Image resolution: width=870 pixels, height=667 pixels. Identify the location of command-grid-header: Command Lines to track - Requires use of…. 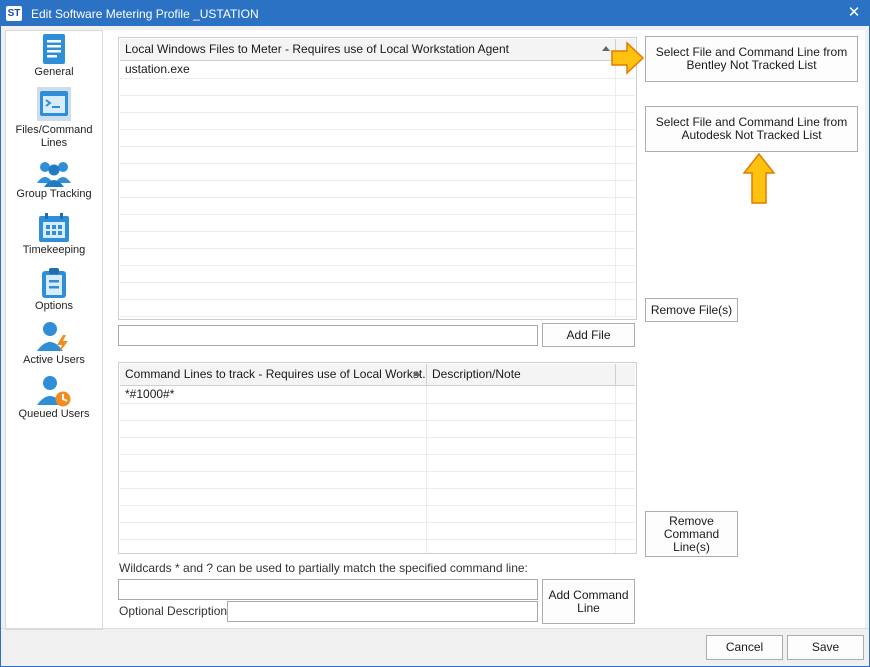
(377, 375).